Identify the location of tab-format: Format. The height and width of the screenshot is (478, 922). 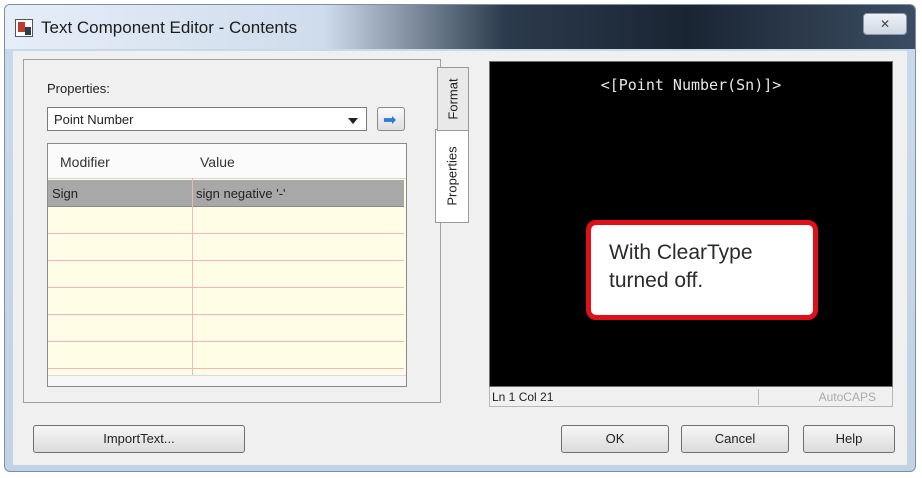
(453, 99).